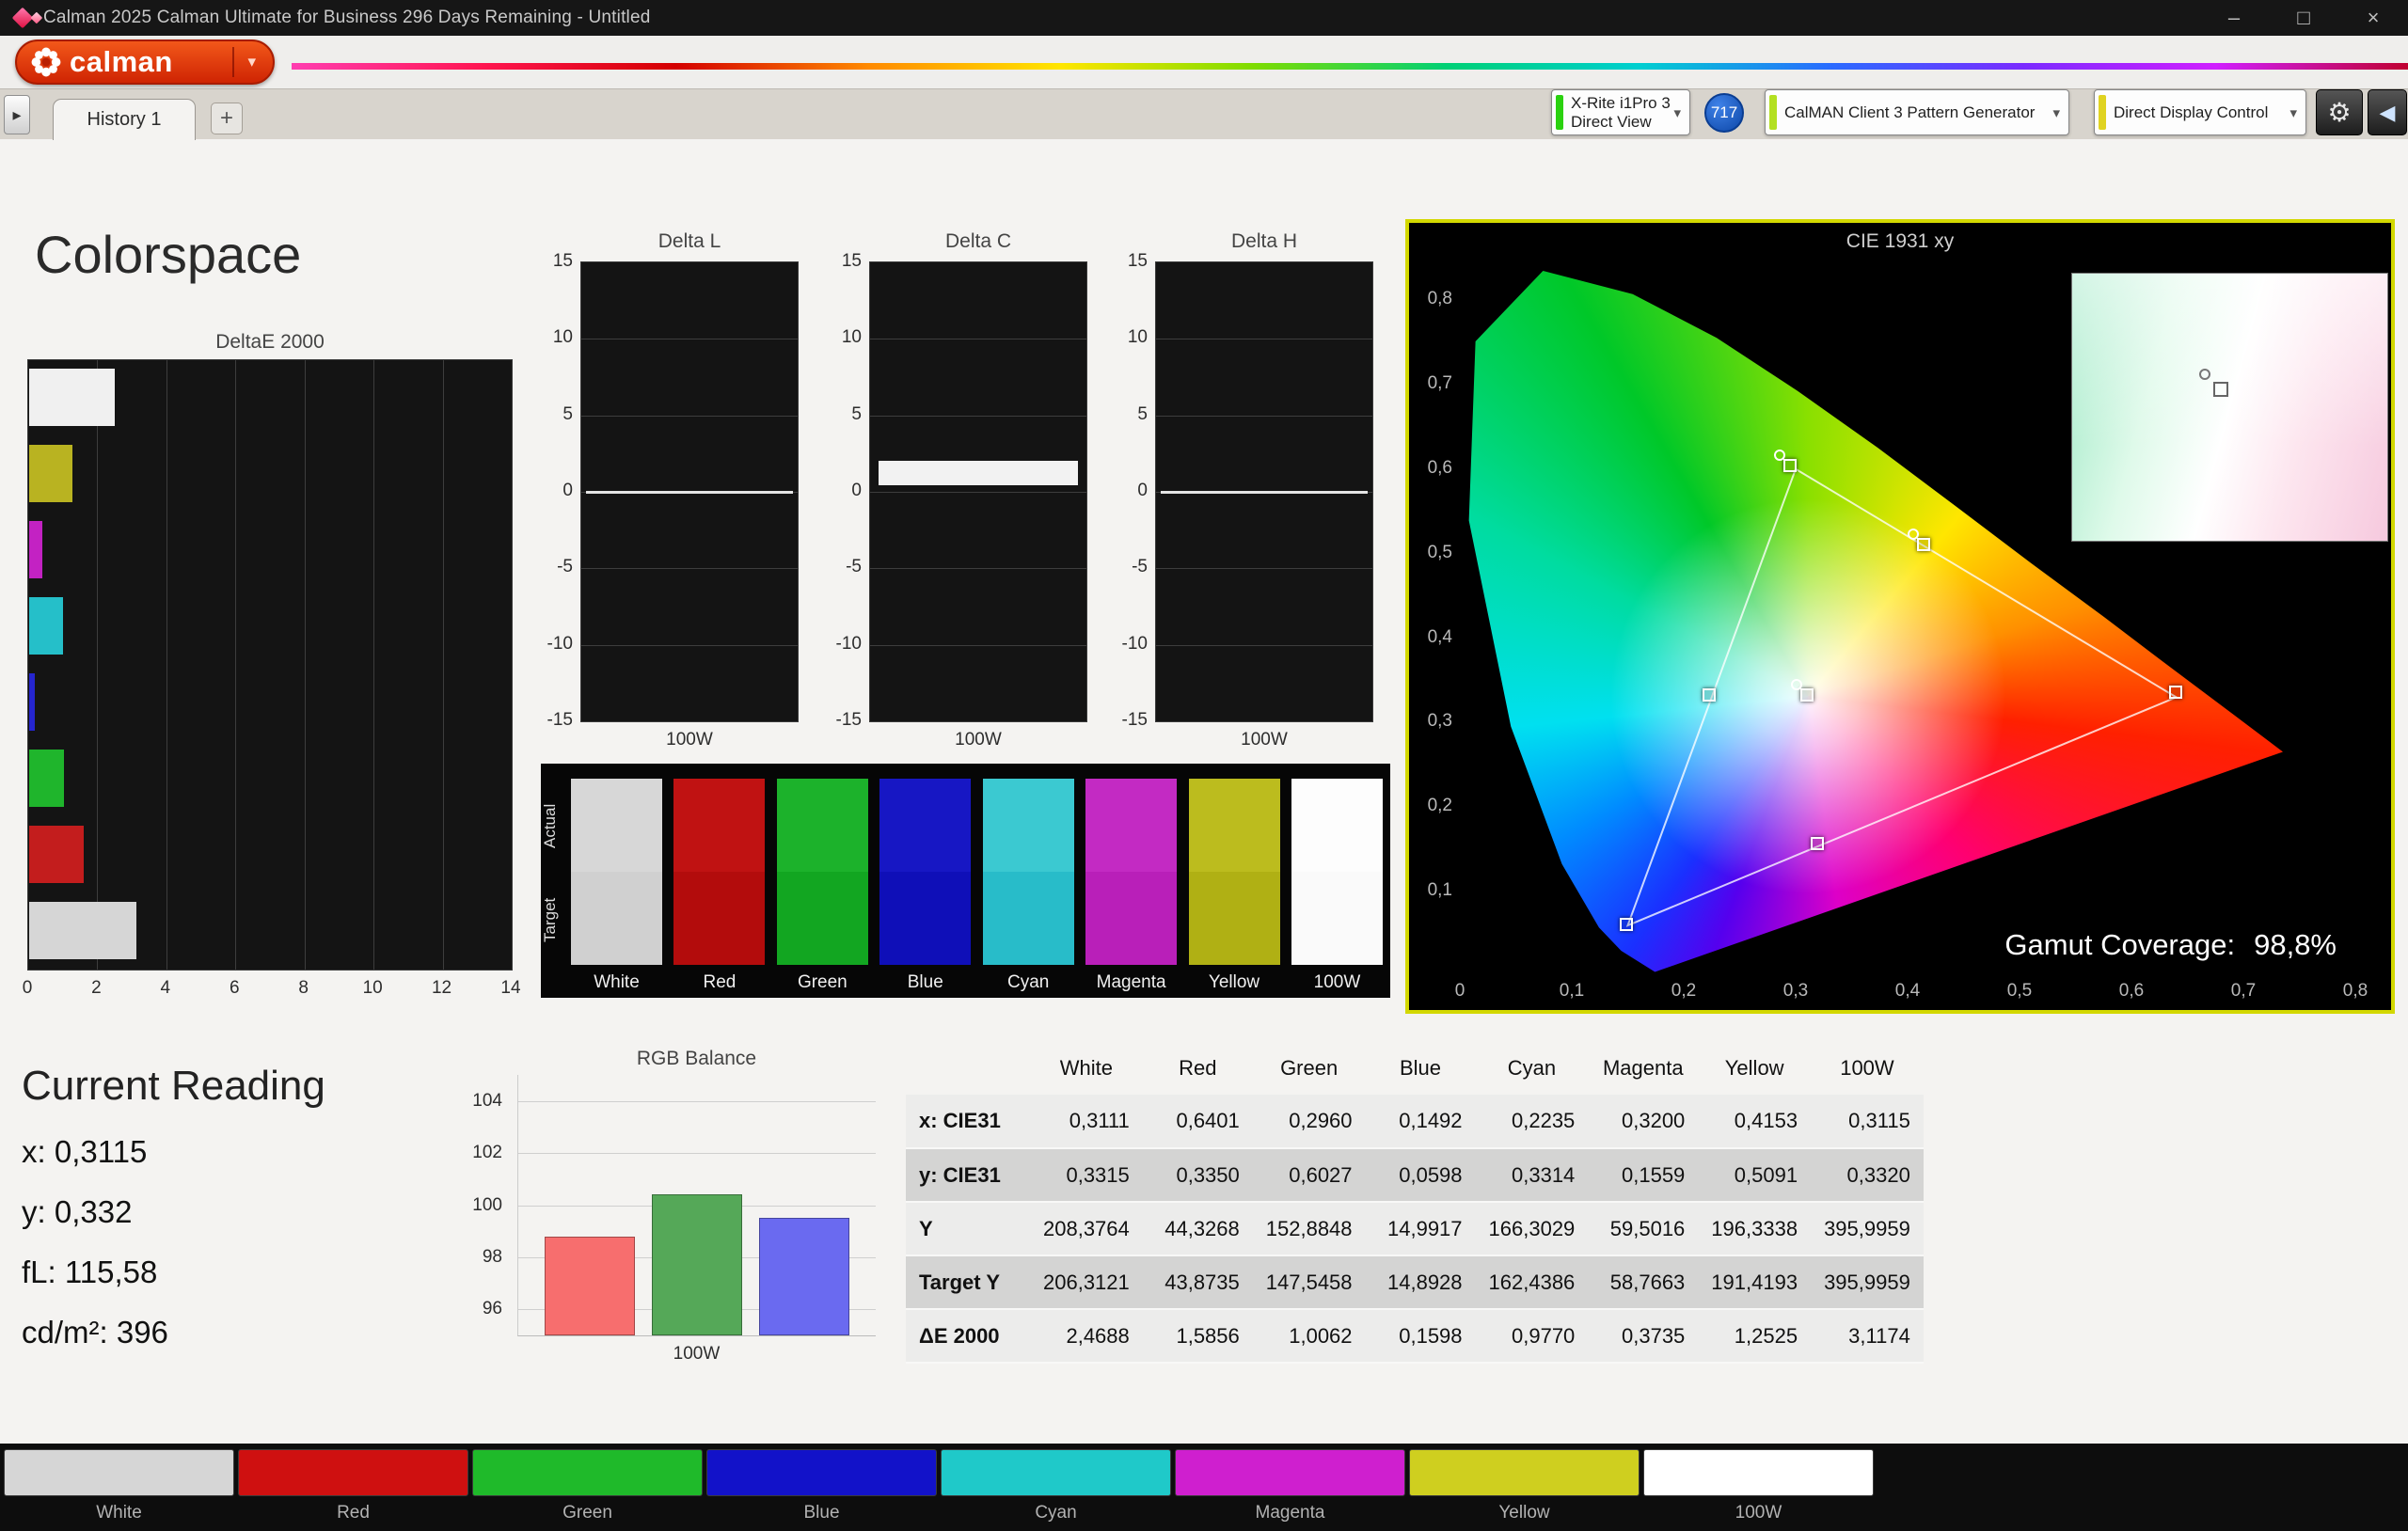 The height and width of the screenshot is (1531, 2408). Describe the element at coordinates (492, 1256) in the screenshot. I see `axis-tick-label: 98` at that location.